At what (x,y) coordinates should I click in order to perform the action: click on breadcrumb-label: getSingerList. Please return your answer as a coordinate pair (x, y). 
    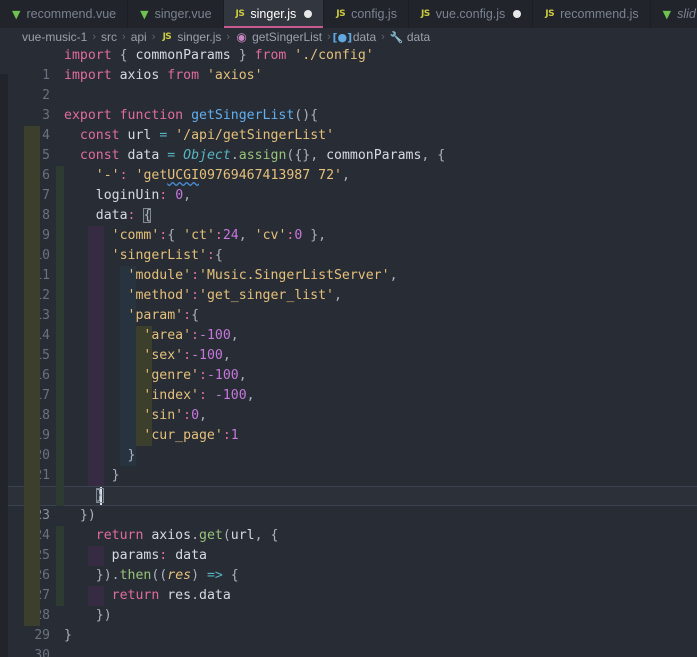
    Looking at the image, I should click on (287, 37).